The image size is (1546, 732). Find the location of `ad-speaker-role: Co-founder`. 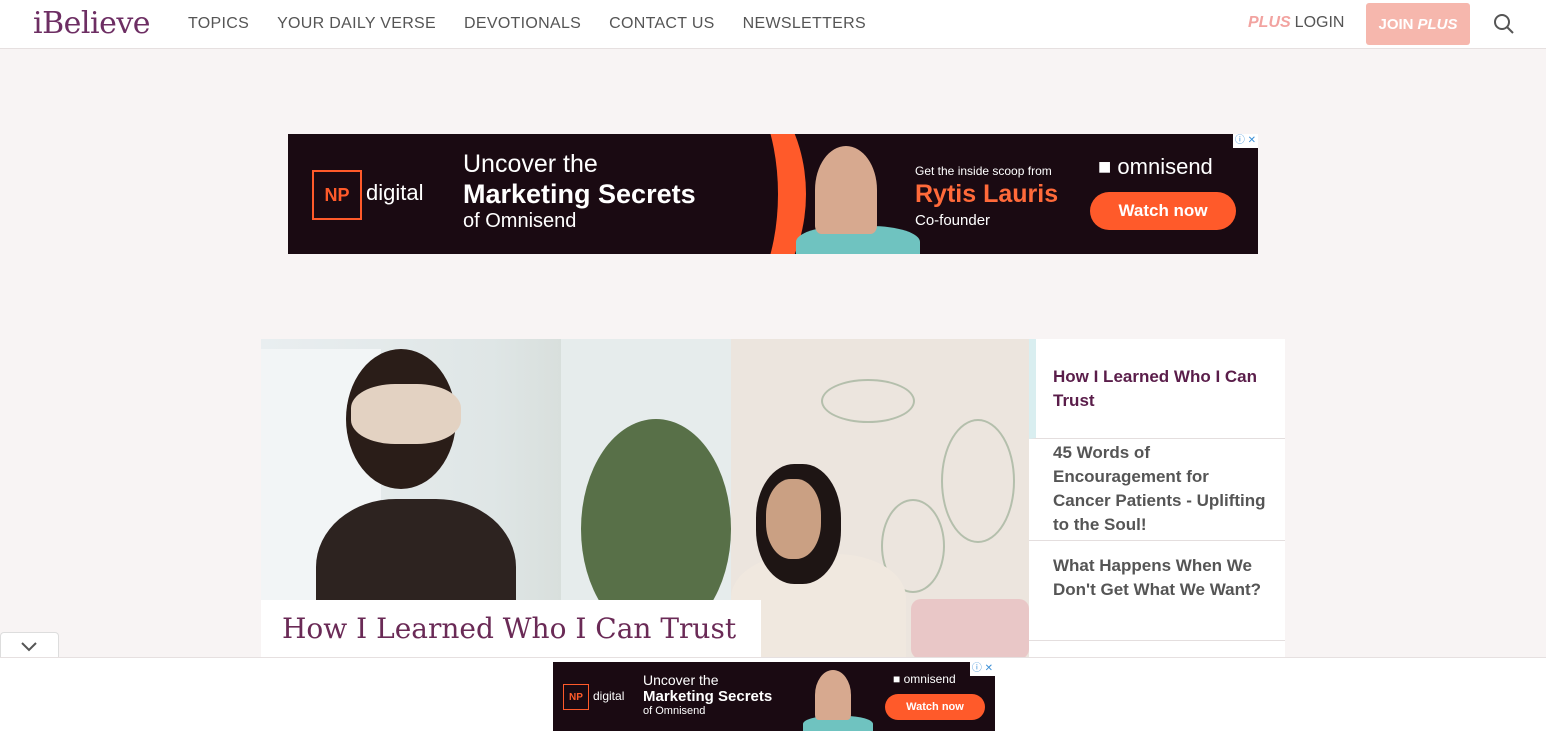

ad-speaker-role: Co-founder is located at coordinates (953, 220).